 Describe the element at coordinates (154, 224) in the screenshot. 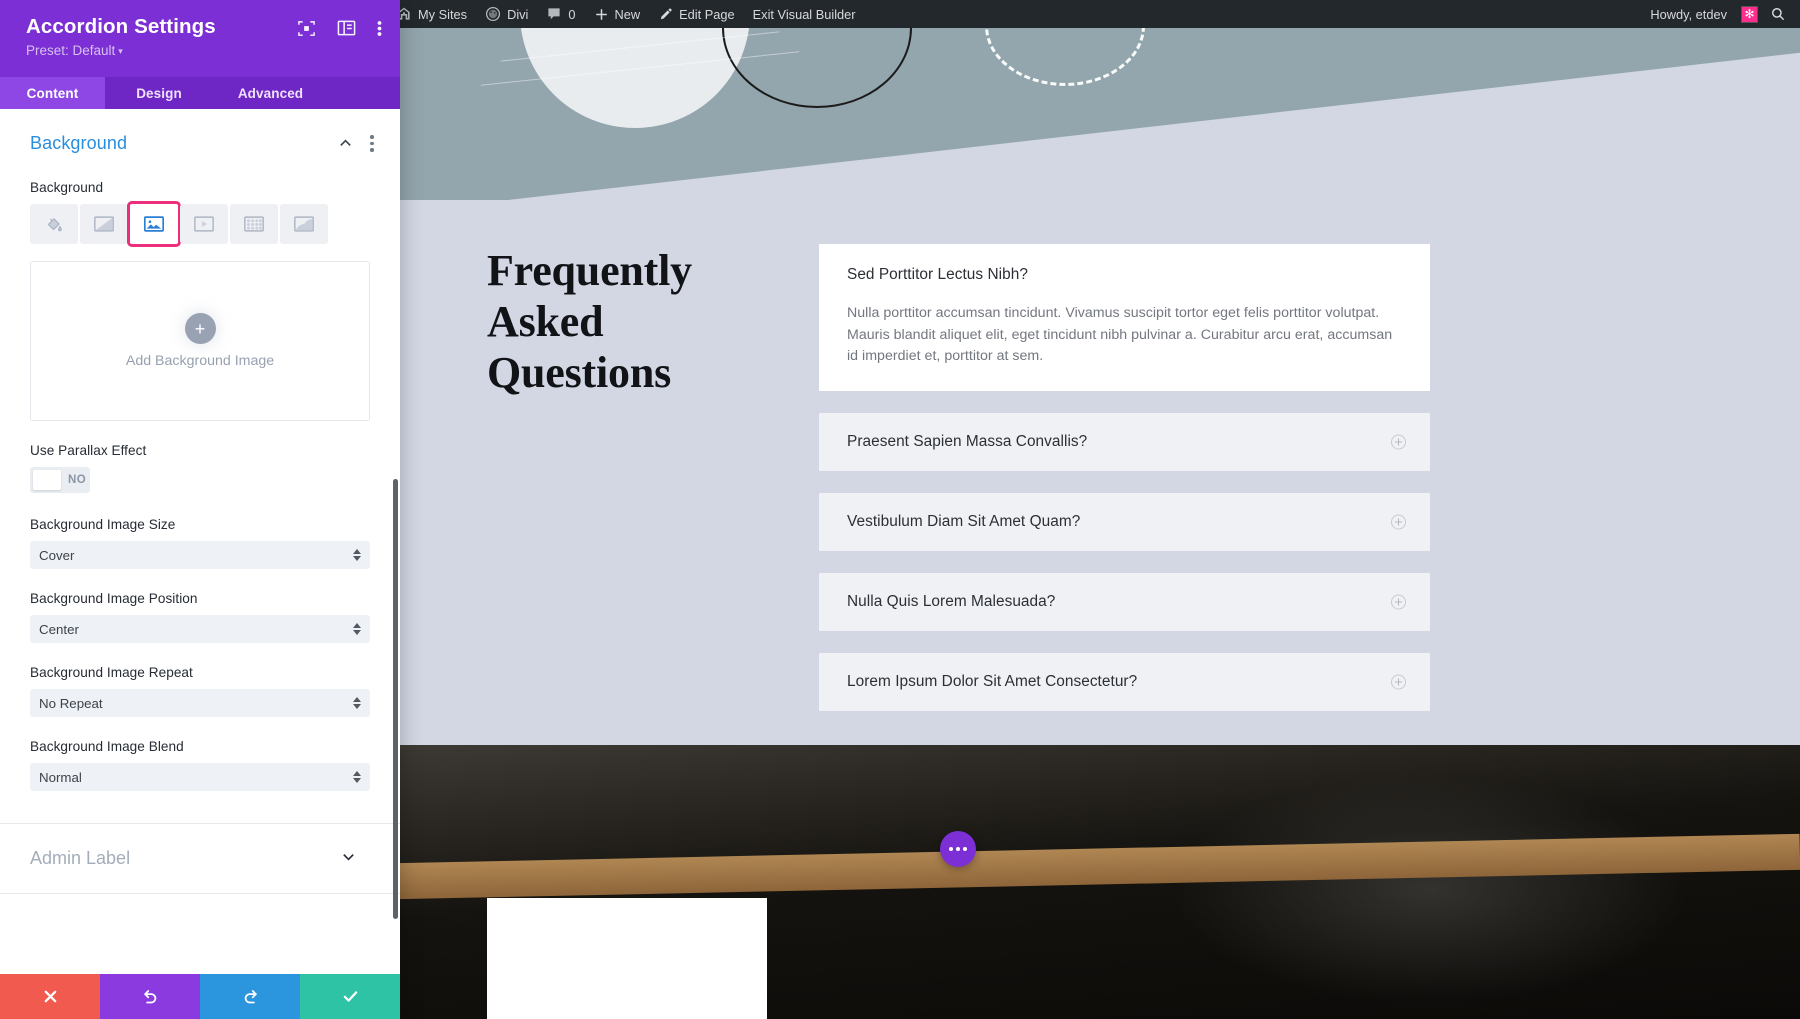

I see `background-image-icon` at that location.